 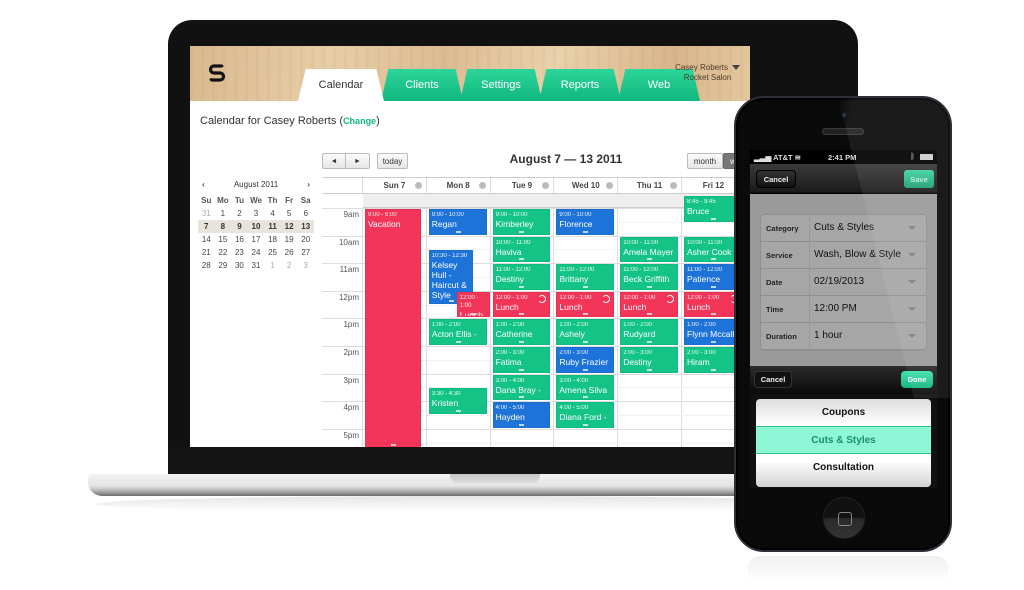 What do you see at coordinates (707, 73) in the screenshot?
I see `user-menu: Casey Roberts Rocket Salon` at bounding box center [707, 73].